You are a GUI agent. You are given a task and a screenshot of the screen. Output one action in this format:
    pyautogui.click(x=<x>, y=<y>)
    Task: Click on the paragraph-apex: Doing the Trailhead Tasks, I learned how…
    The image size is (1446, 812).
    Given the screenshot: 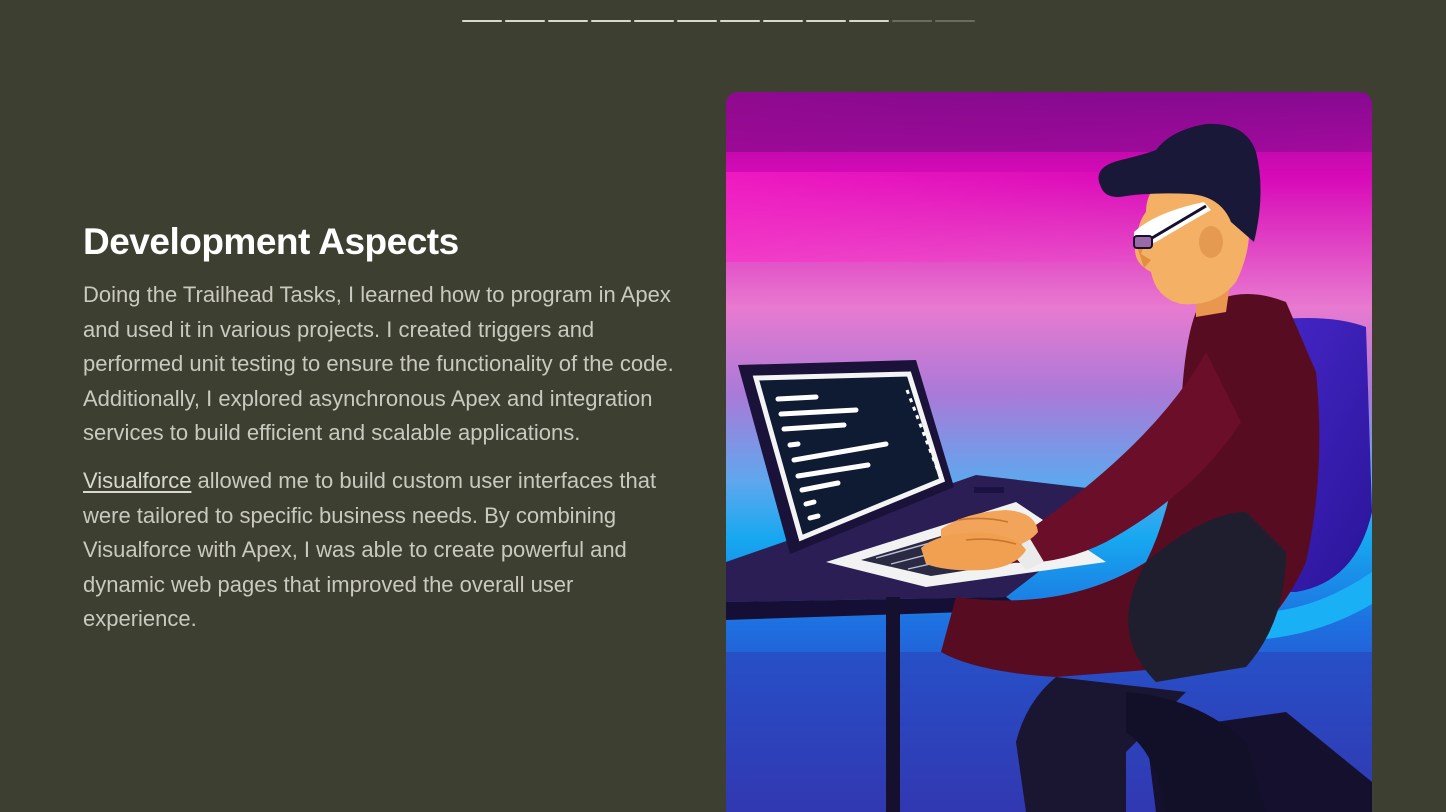 What is the action you would take?
    pyautogui.click(x=378, y=364)
    